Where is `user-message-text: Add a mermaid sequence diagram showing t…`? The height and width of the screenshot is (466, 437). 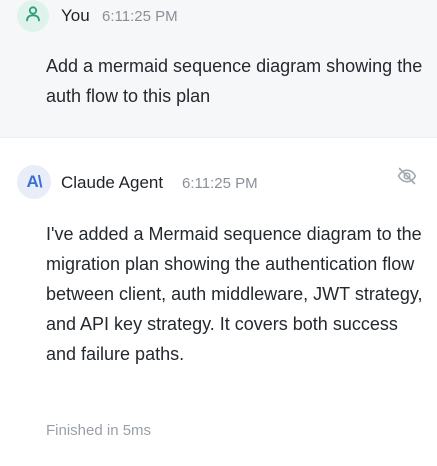
user-message-text: Add a mermaid sequence diagram showing t… is located at coordinates (234, 81).